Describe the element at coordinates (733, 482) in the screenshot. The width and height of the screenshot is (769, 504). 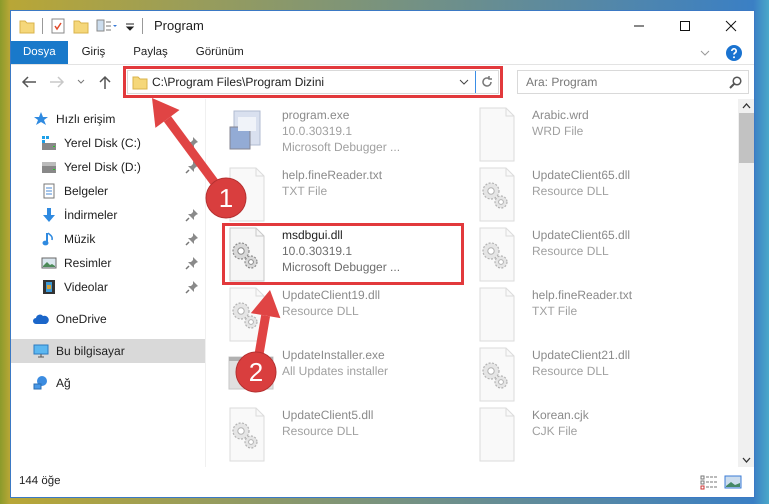
I see `large-icons-view-icon` at that location.